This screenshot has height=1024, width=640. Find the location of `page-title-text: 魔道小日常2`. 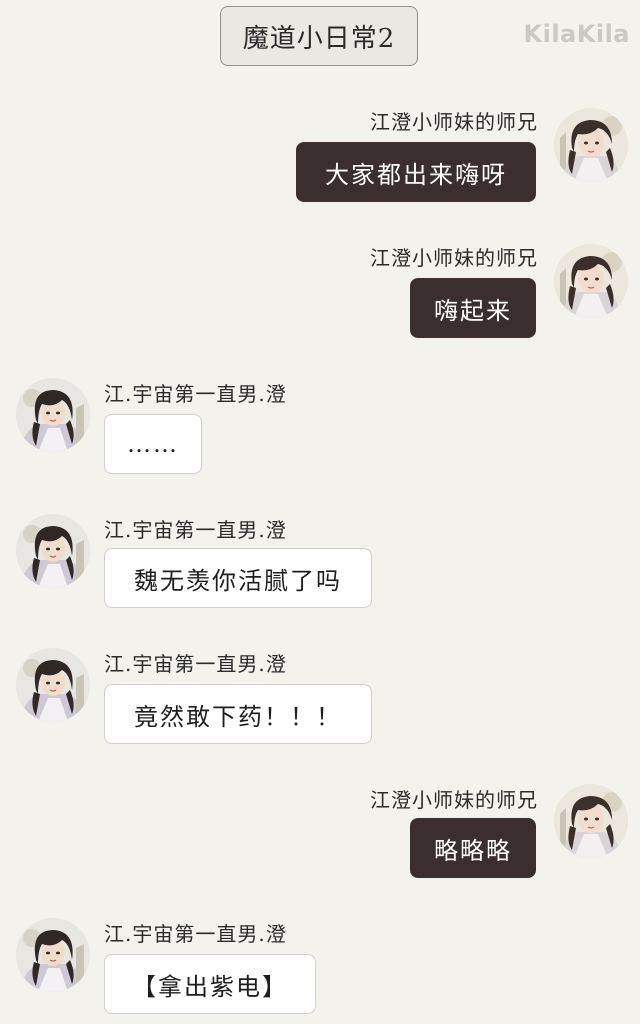

page-title-text: 魔道小日常2 is located at coordinates (319, 38).